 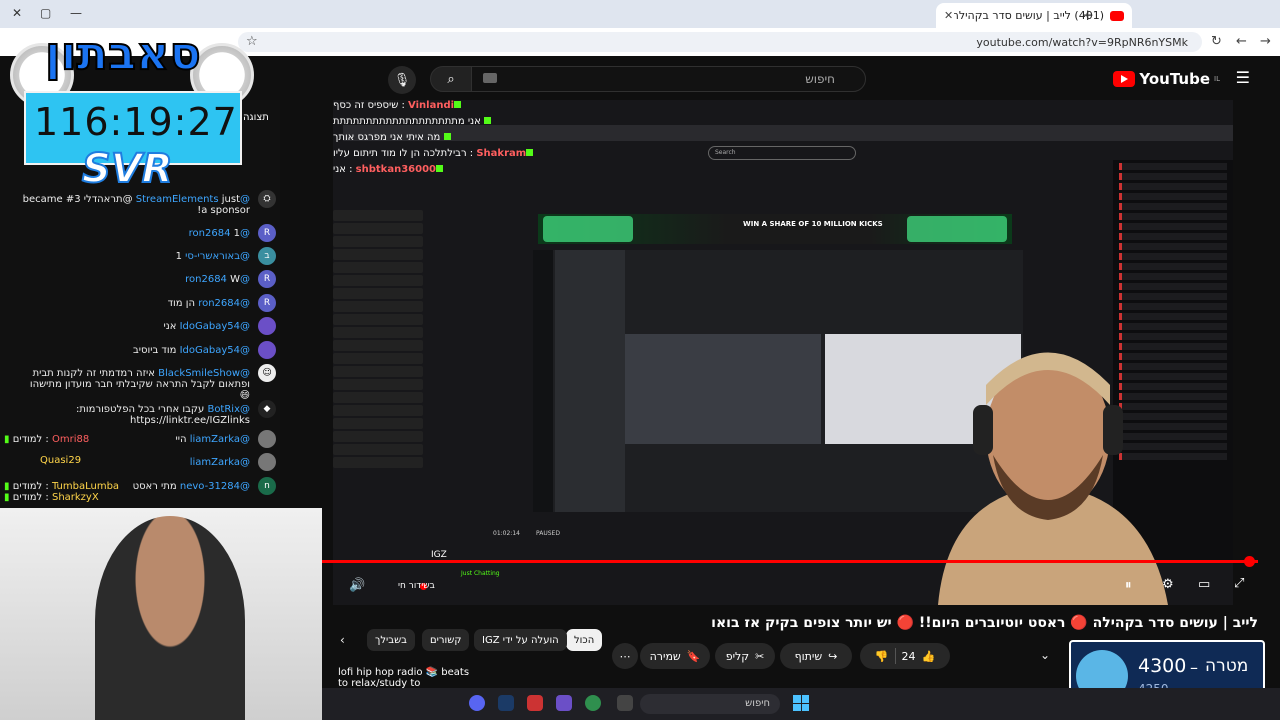 I want to click on kick-chat-line: מה איתי אני מפרגס אותך, so click(x=563, y=140).